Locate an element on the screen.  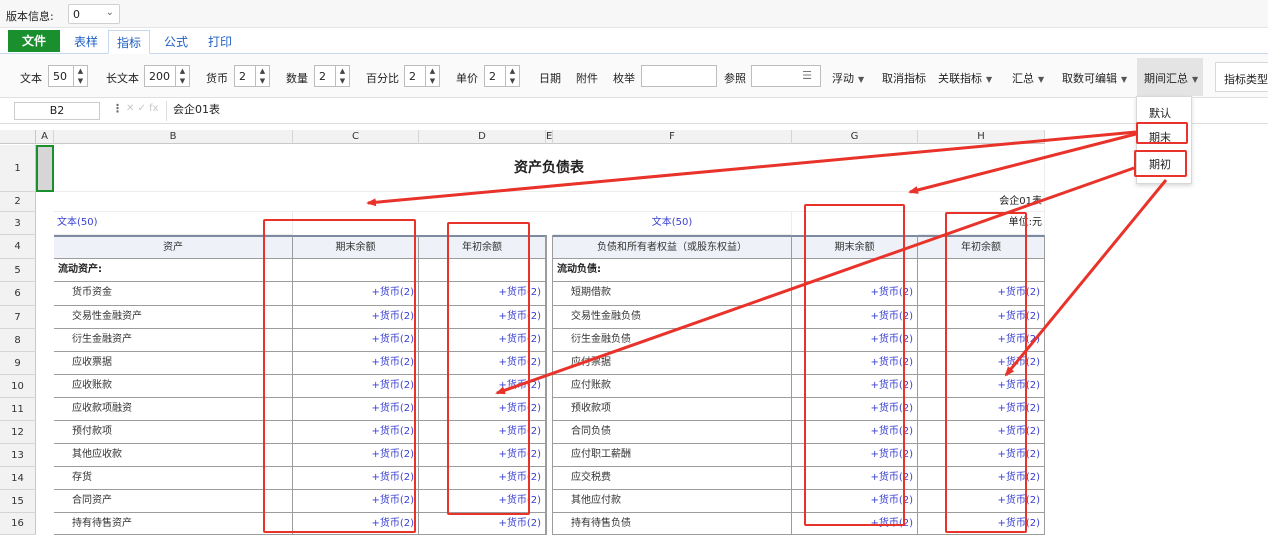
tab-template: 表样 is located at coordinates (86, 41).